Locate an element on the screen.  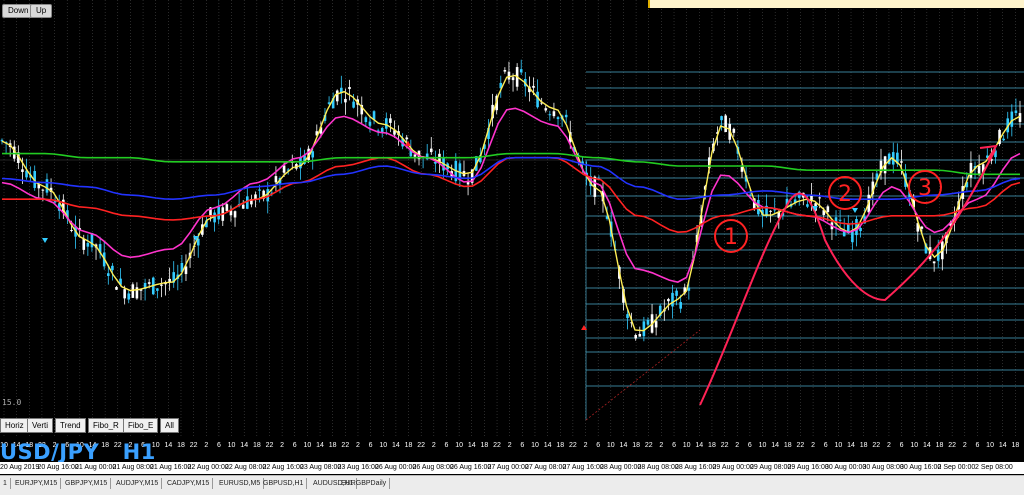
date-label: 30 Aug 16:00 is located at coordinates (921, 467).